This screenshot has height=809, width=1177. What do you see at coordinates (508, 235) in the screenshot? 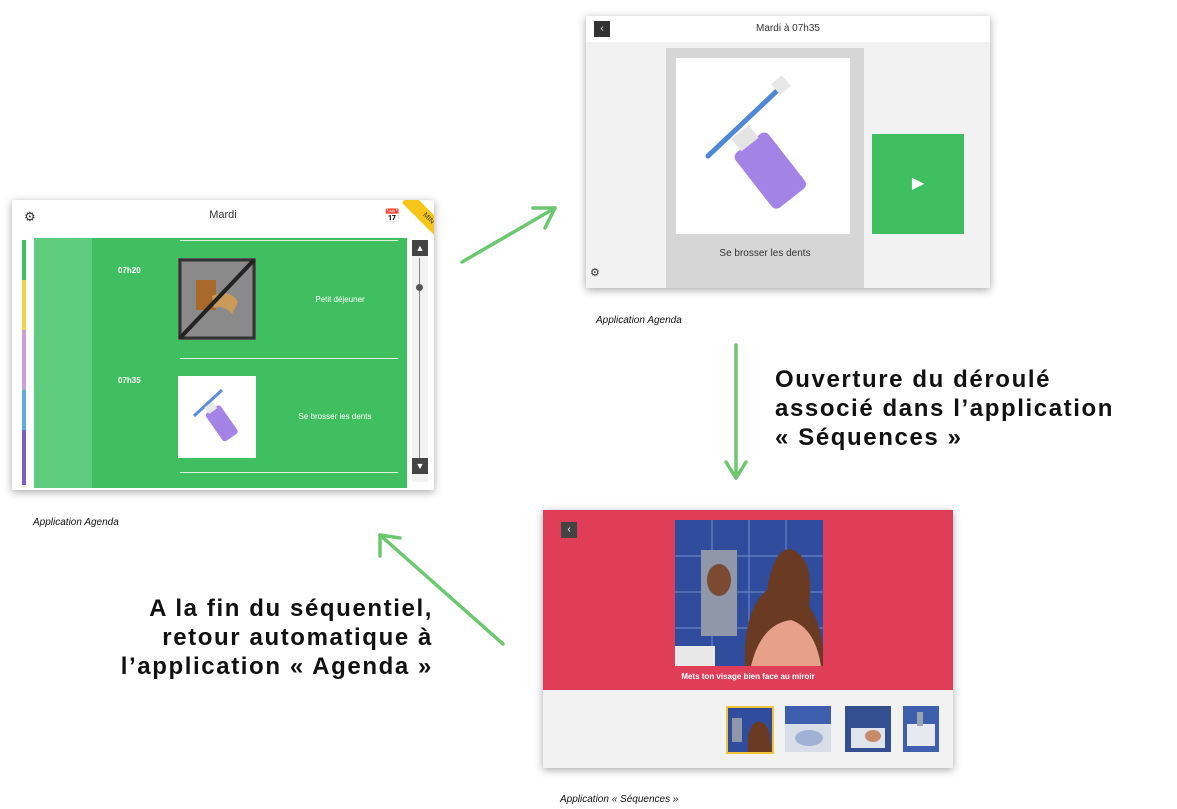
I see `arrow-agenda-to-detail` at bounding box center [508, 235].